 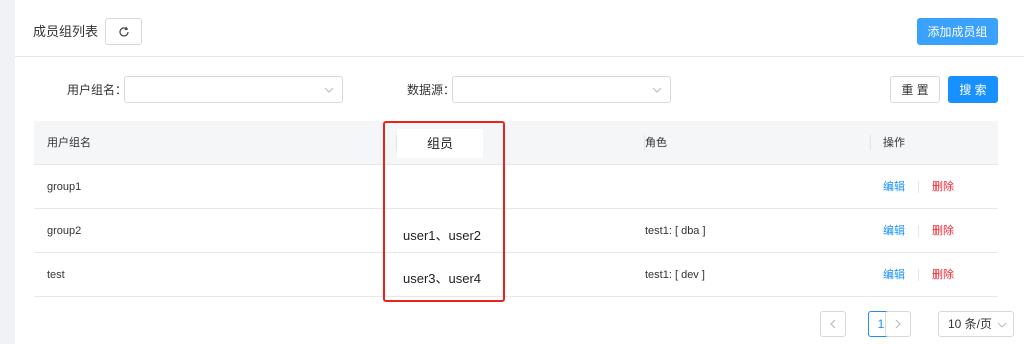 I want to click on refresh-icon, so click(x=123, y=31).